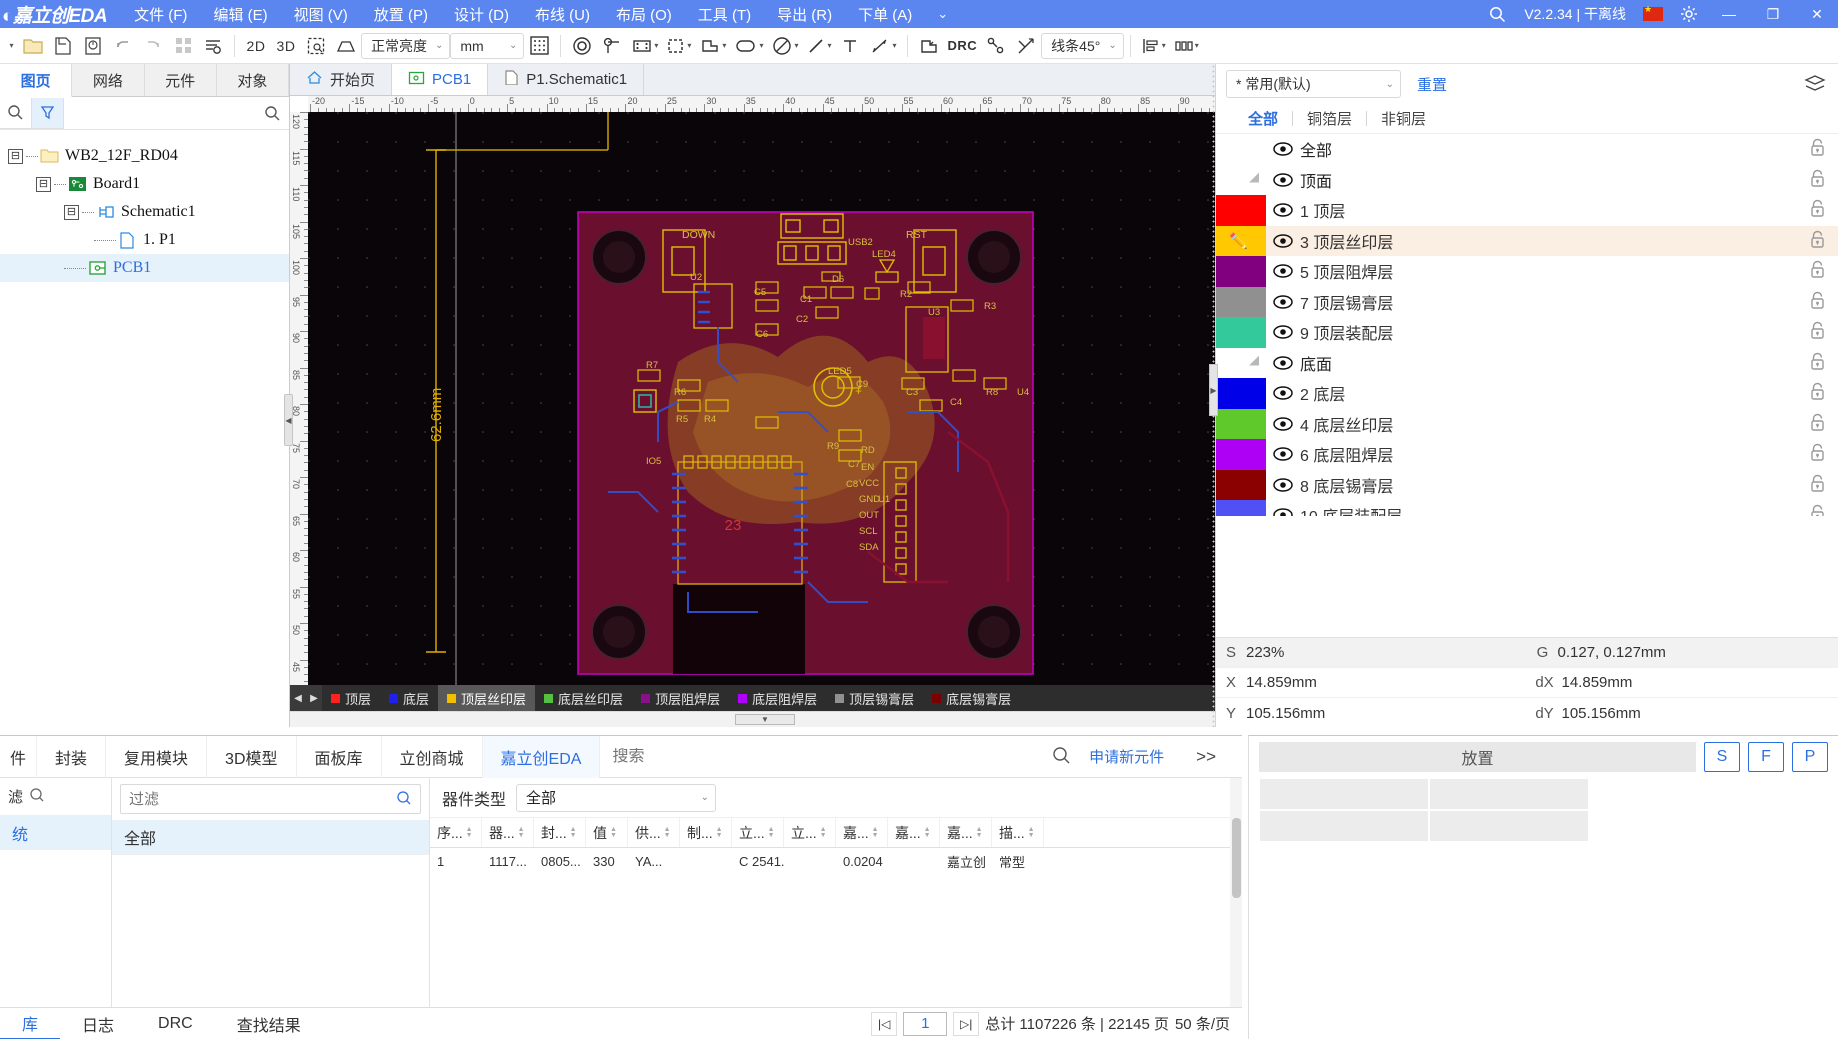  I want to click on menu-tools: 工具 (T), so click(724, 14).